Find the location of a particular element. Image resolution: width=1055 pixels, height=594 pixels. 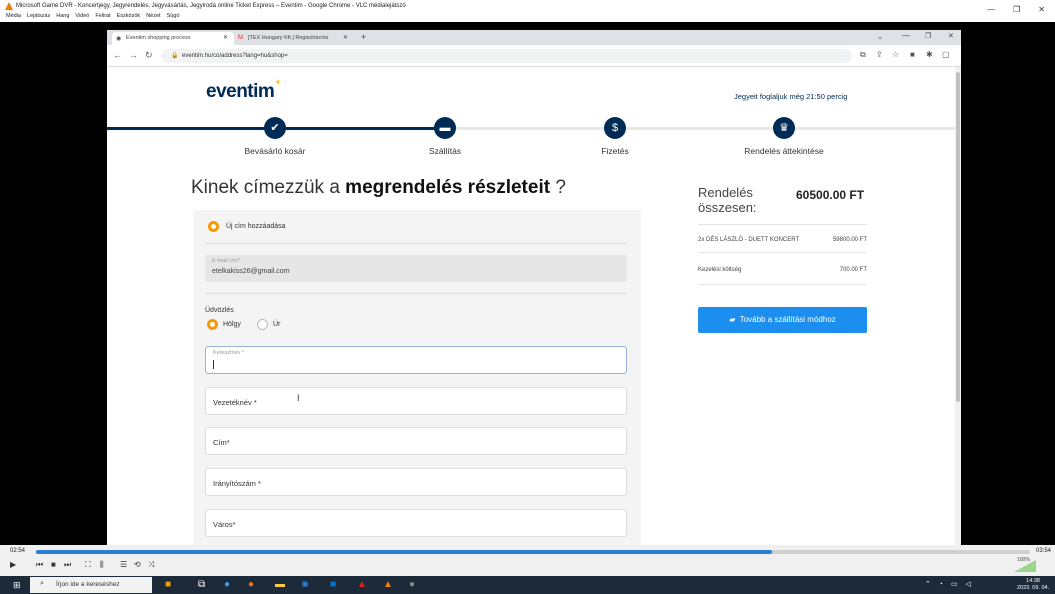

shuffle-icon: ⤨ is located at coordinates (151, 565).